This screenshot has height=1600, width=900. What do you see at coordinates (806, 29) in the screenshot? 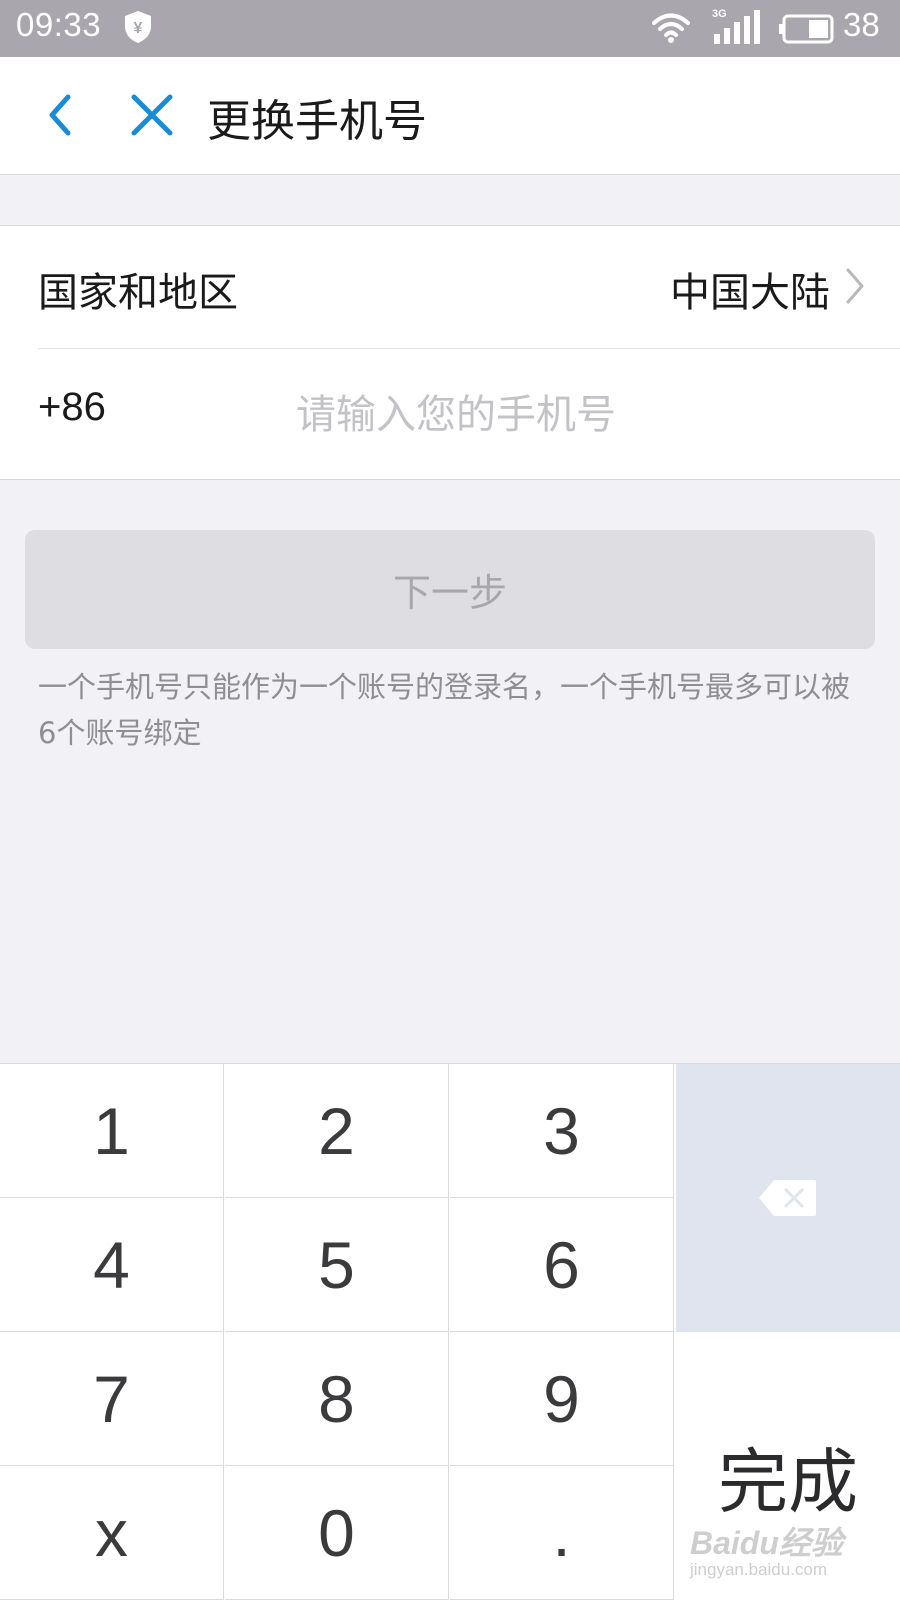
I see `battery-icon` at bounding box center [806, 29].